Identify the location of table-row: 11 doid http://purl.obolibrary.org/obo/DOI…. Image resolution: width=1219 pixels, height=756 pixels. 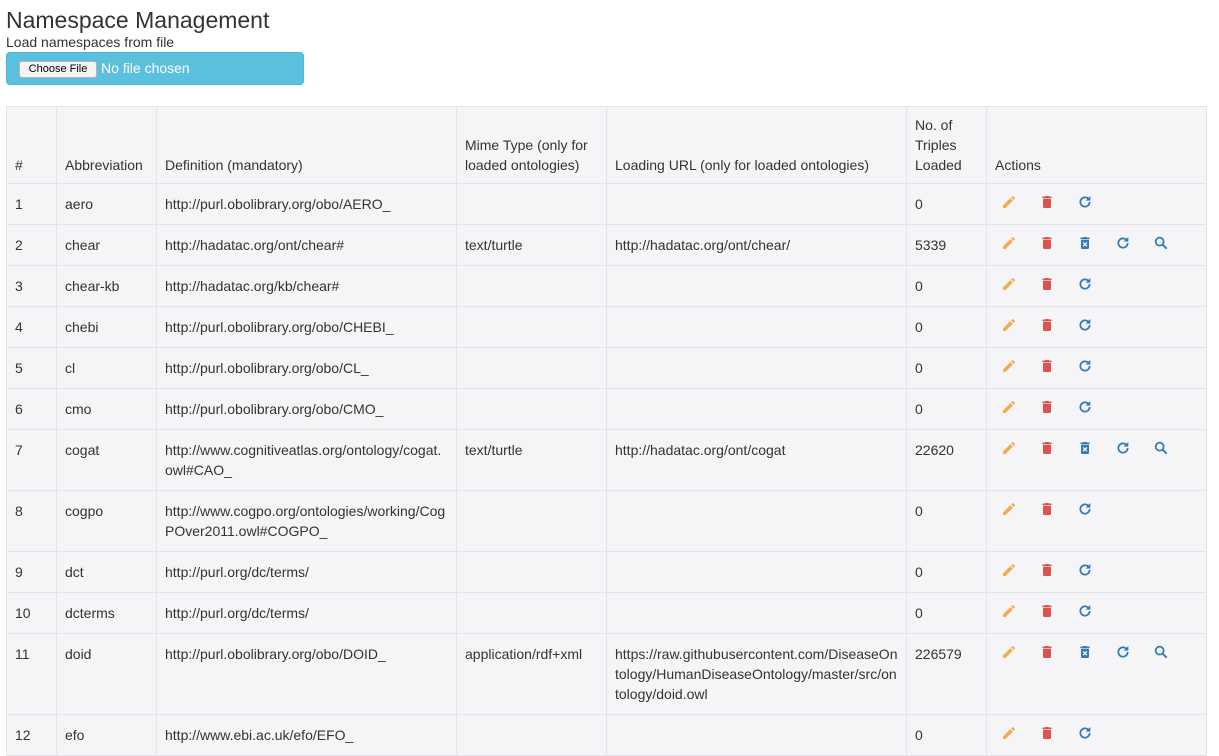
(606, 674).